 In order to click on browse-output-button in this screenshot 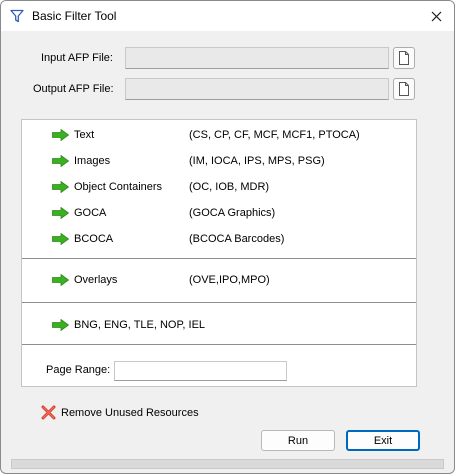, I will do `click(404, 89)`.